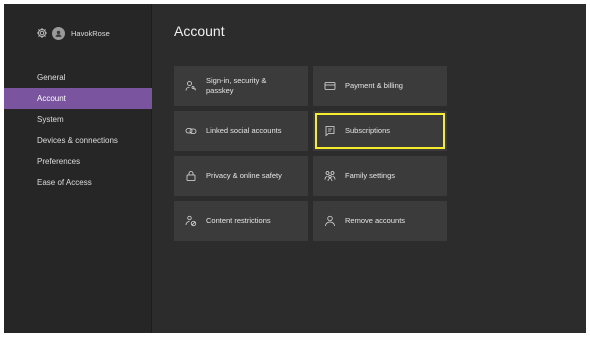 Image resolution: width=590 pixels, height=337 pixels. What do you see at coordinates (78, 161) in the screenshot?
I see `sidebar-item-preferences: Preferences` at bounding box center [78, 161].